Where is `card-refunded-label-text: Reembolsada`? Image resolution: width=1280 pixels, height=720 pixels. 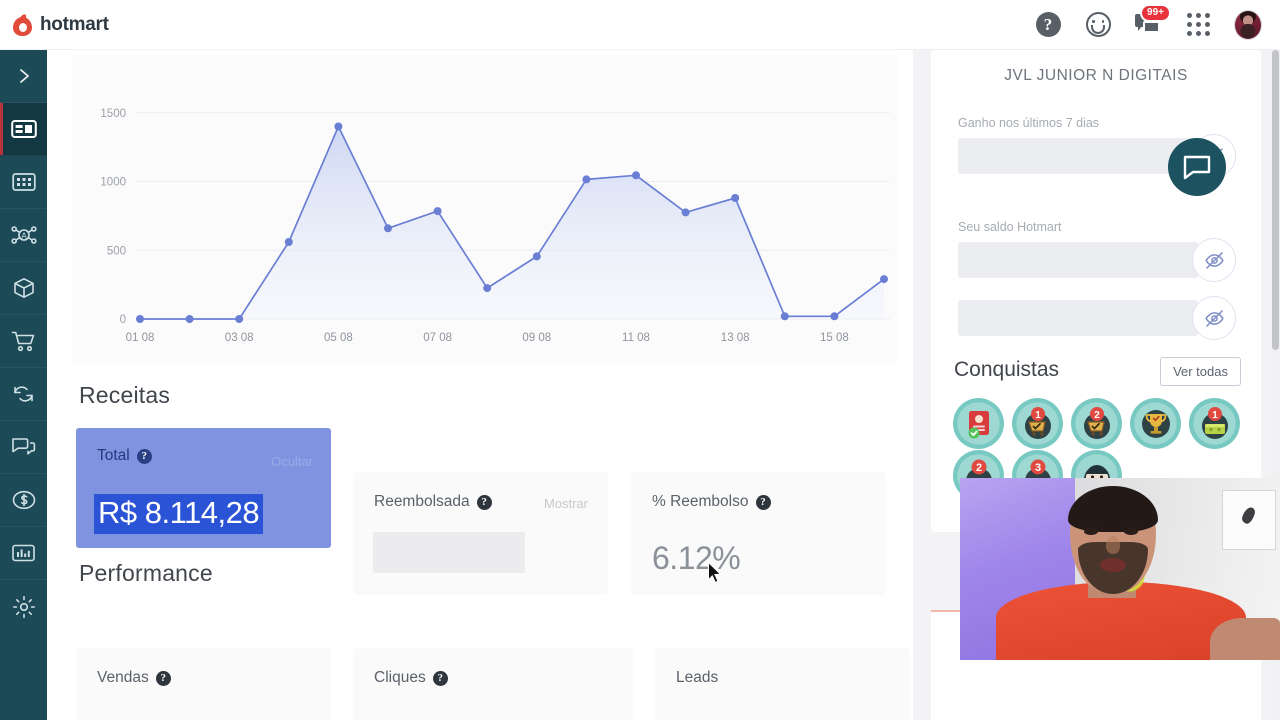
card-refunded-label-text: Reembolsada is located at coordinates (422, 501).